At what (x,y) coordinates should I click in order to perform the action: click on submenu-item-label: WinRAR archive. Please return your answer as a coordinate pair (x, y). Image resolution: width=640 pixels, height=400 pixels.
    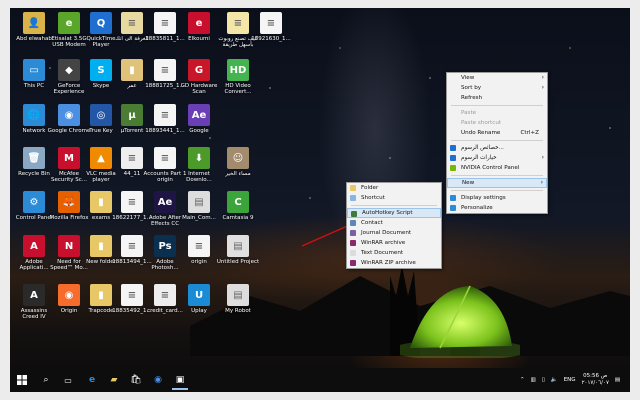
    Looking at the image, I should click on (383, 243).